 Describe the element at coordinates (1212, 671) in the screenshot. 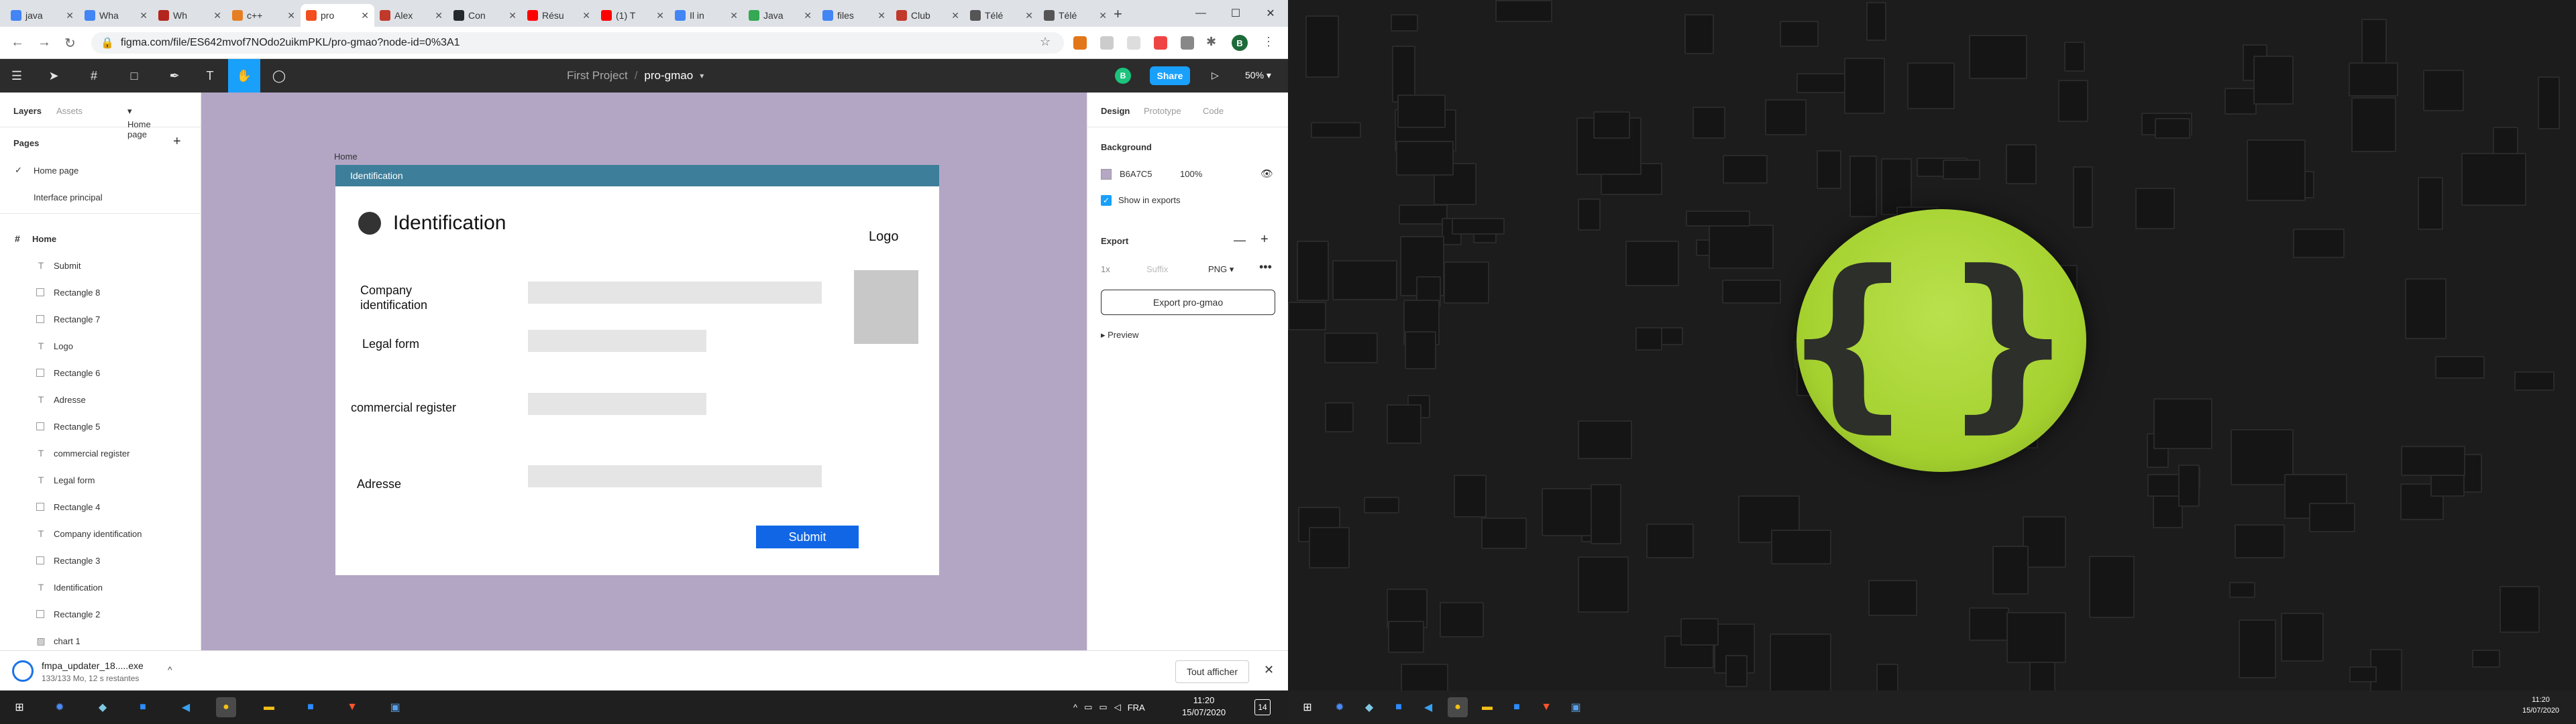

I see `show-all-downloads-button: Tout afficher` at that location.